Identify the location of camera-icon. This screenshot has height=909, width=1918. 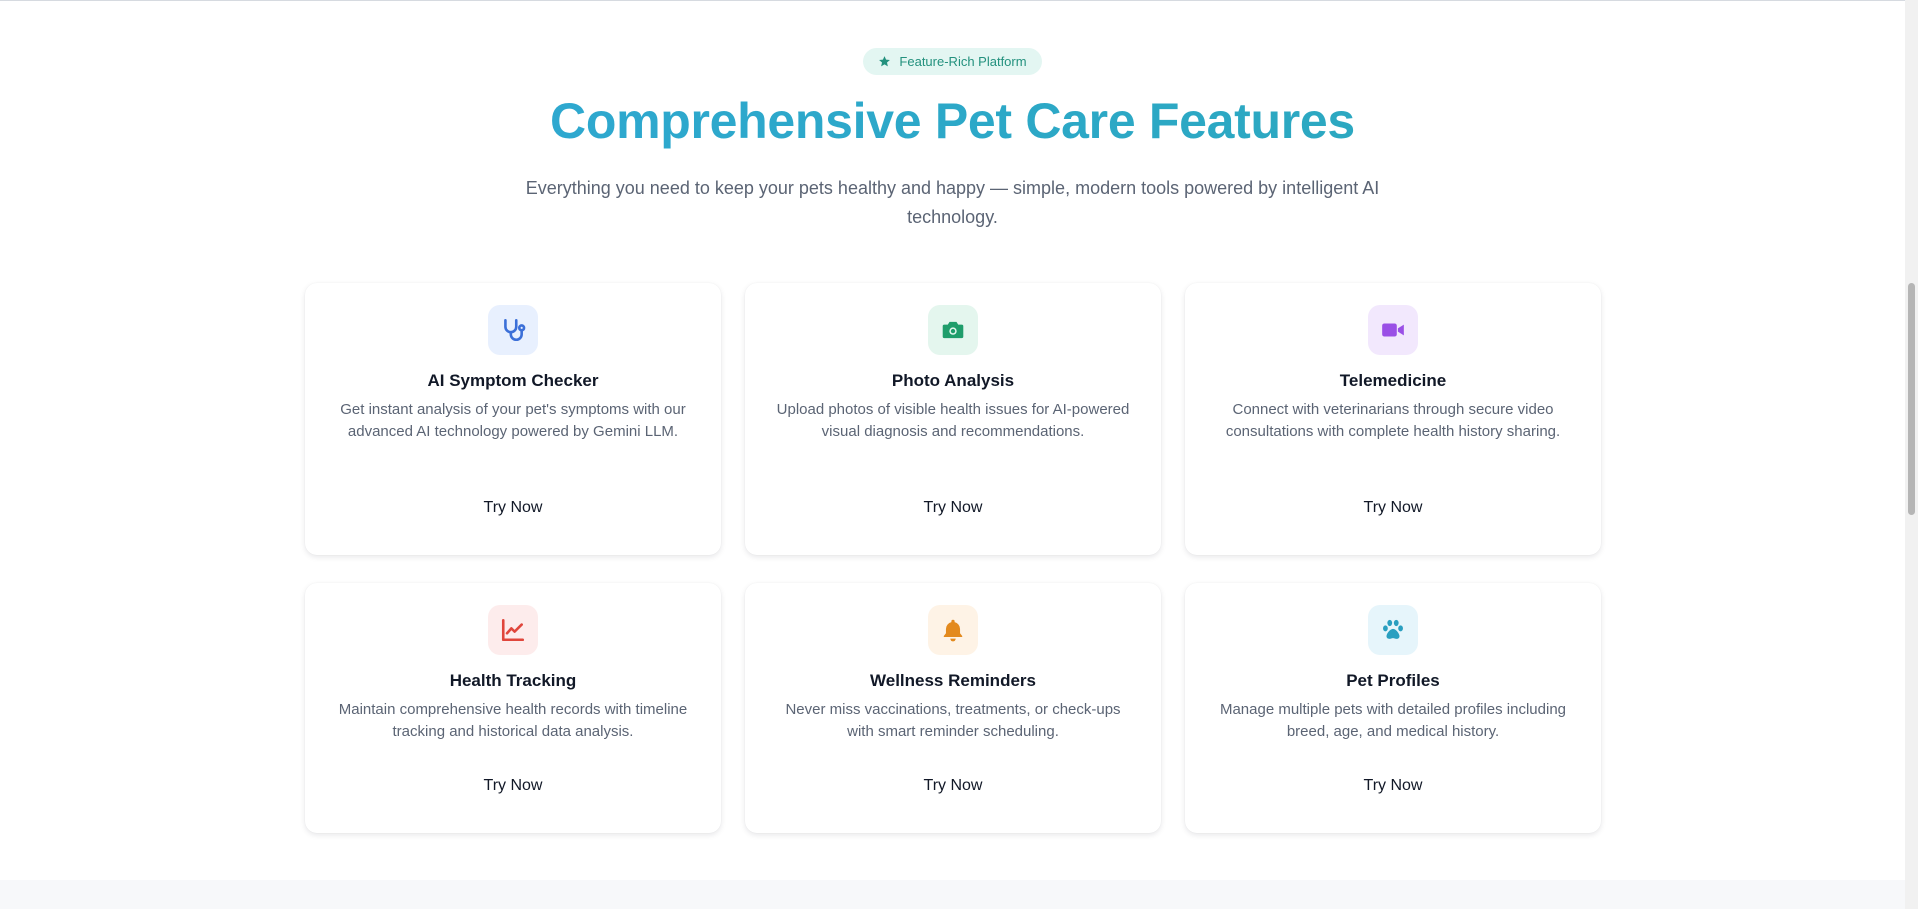
(953, 330).